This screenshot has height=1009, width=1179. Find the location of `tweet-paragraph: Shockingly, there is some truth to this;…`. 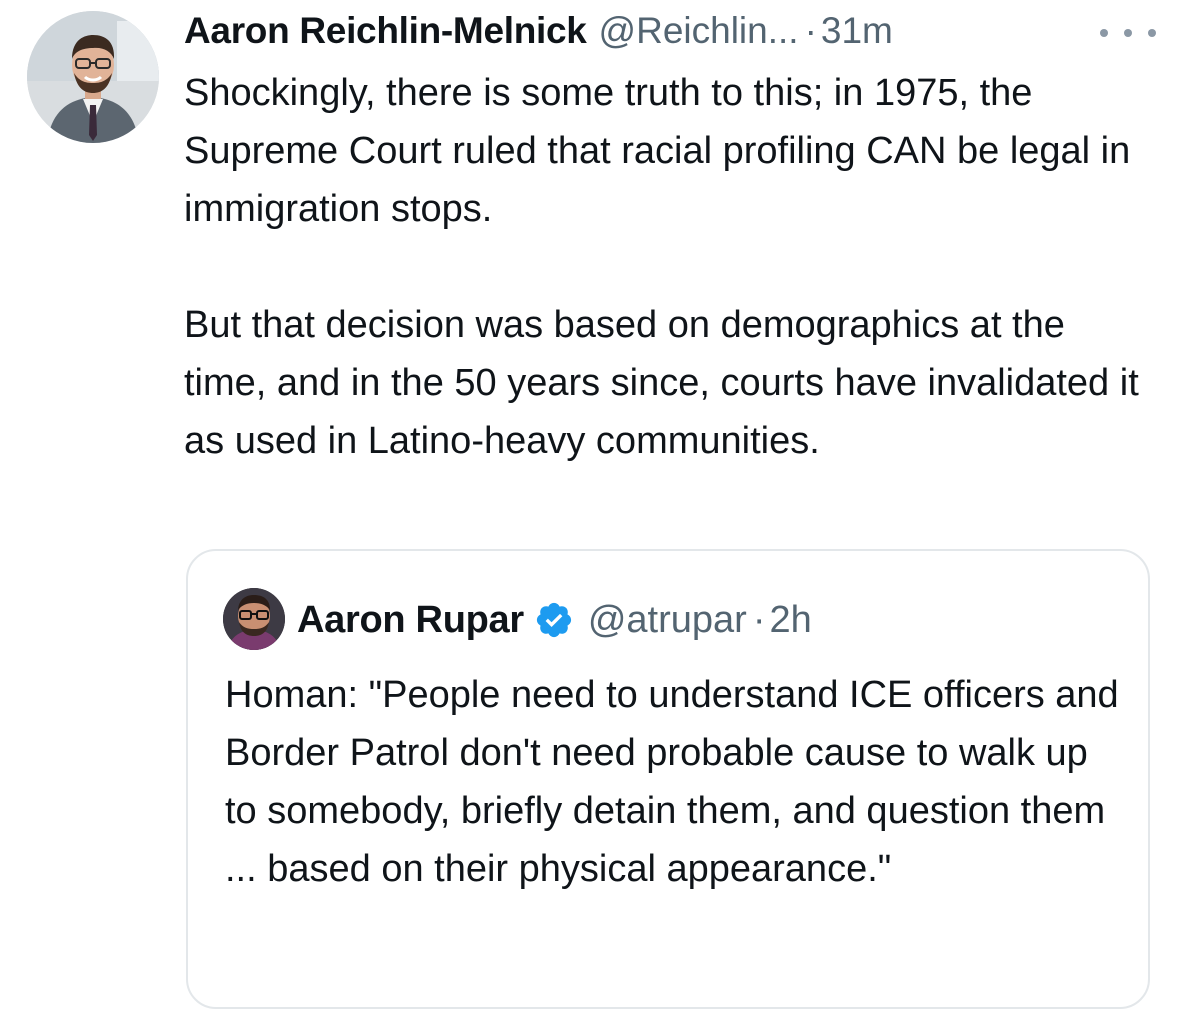

tweet-paragraph: Shockingly, there is some truth to this;… is located at coordinates (657, 151).